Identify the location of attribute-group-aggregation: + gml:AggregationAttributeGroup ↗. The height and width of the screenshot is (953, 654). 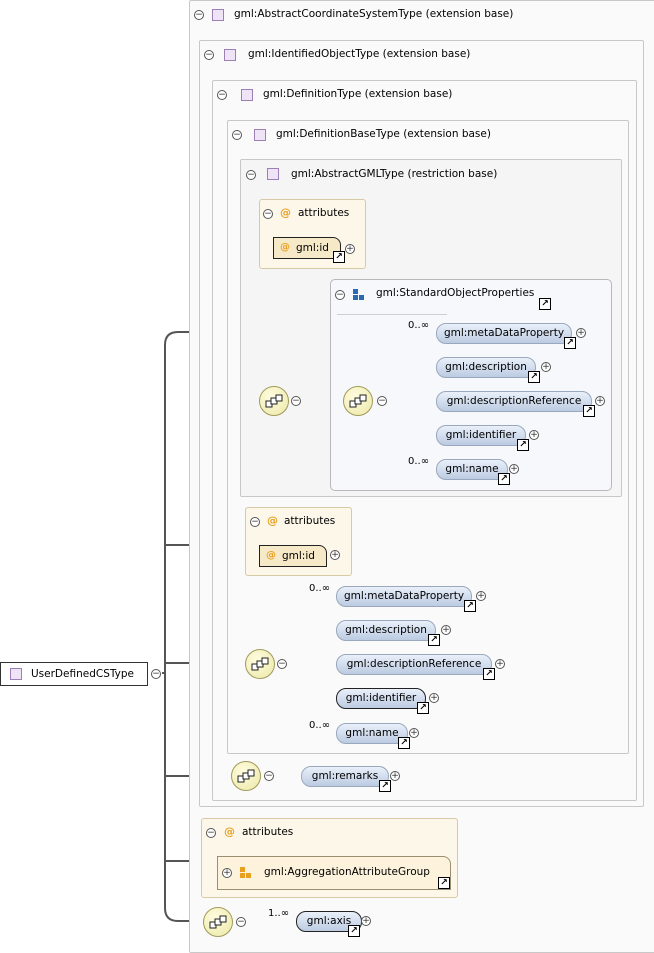
(334, 873).